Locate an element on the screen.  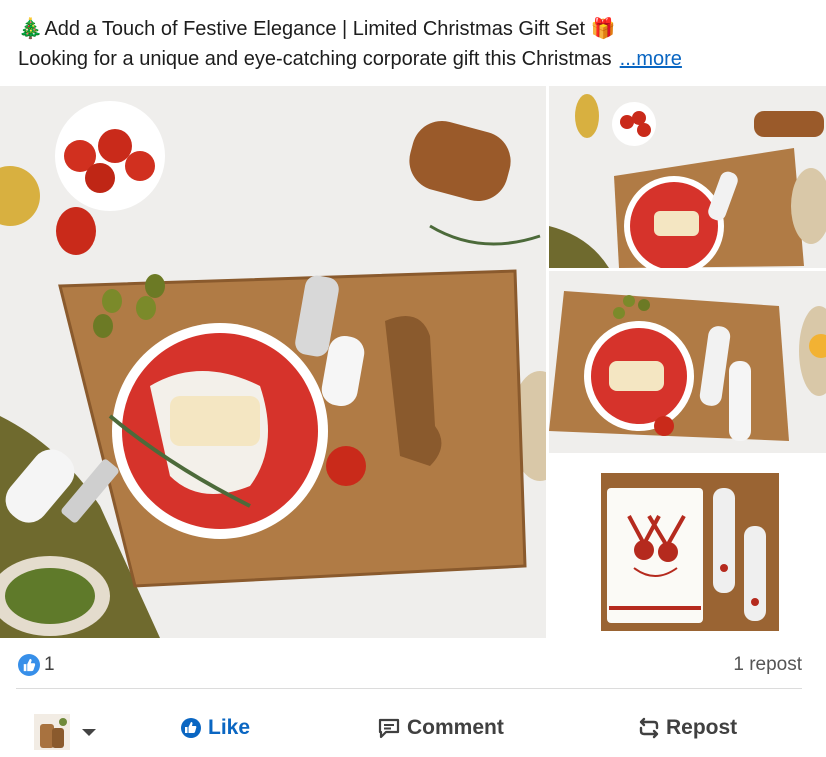
chevron-down-icon is located at coordinates (89, 732).